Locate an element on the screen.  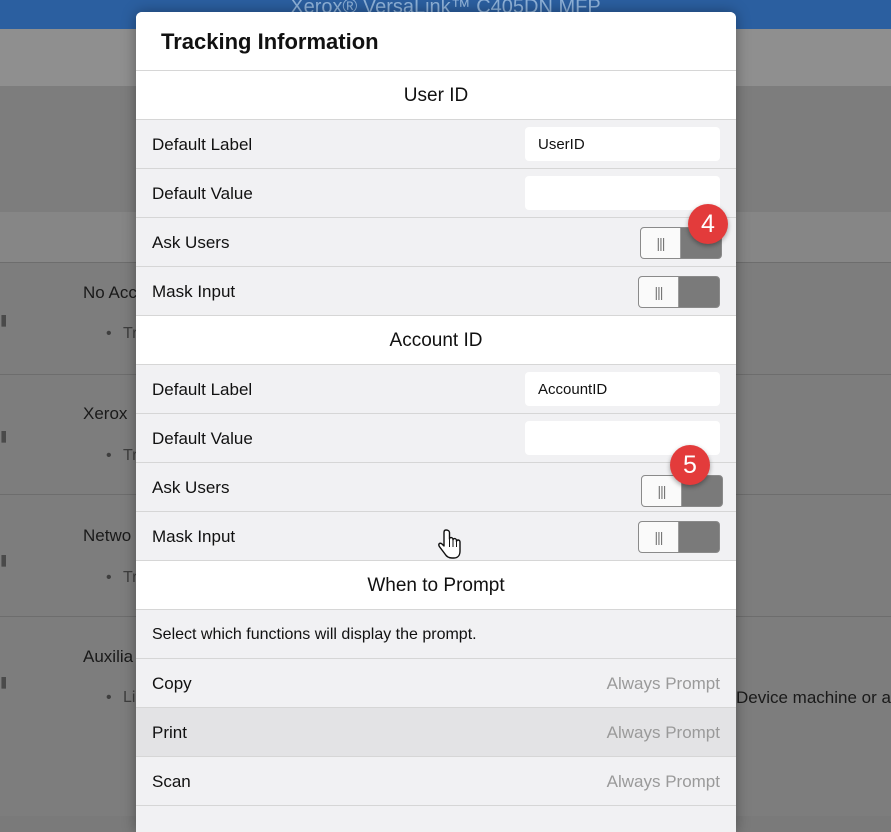
function-label: Copy is located at coordinates (172, 683).